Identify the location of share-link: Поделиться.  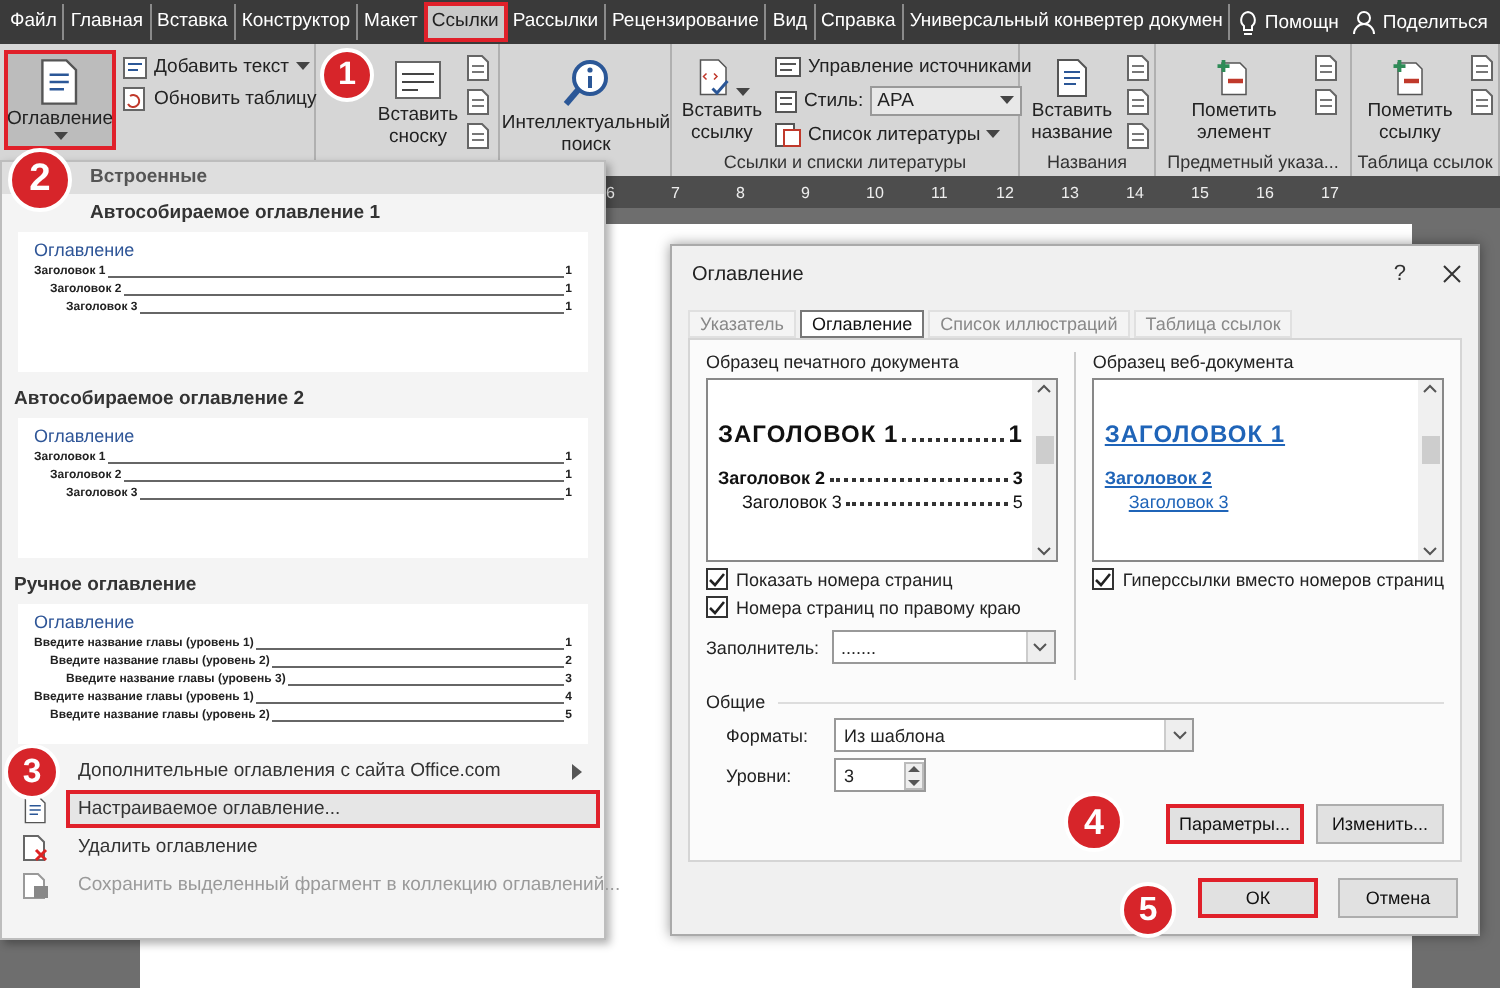
(1435, 22).